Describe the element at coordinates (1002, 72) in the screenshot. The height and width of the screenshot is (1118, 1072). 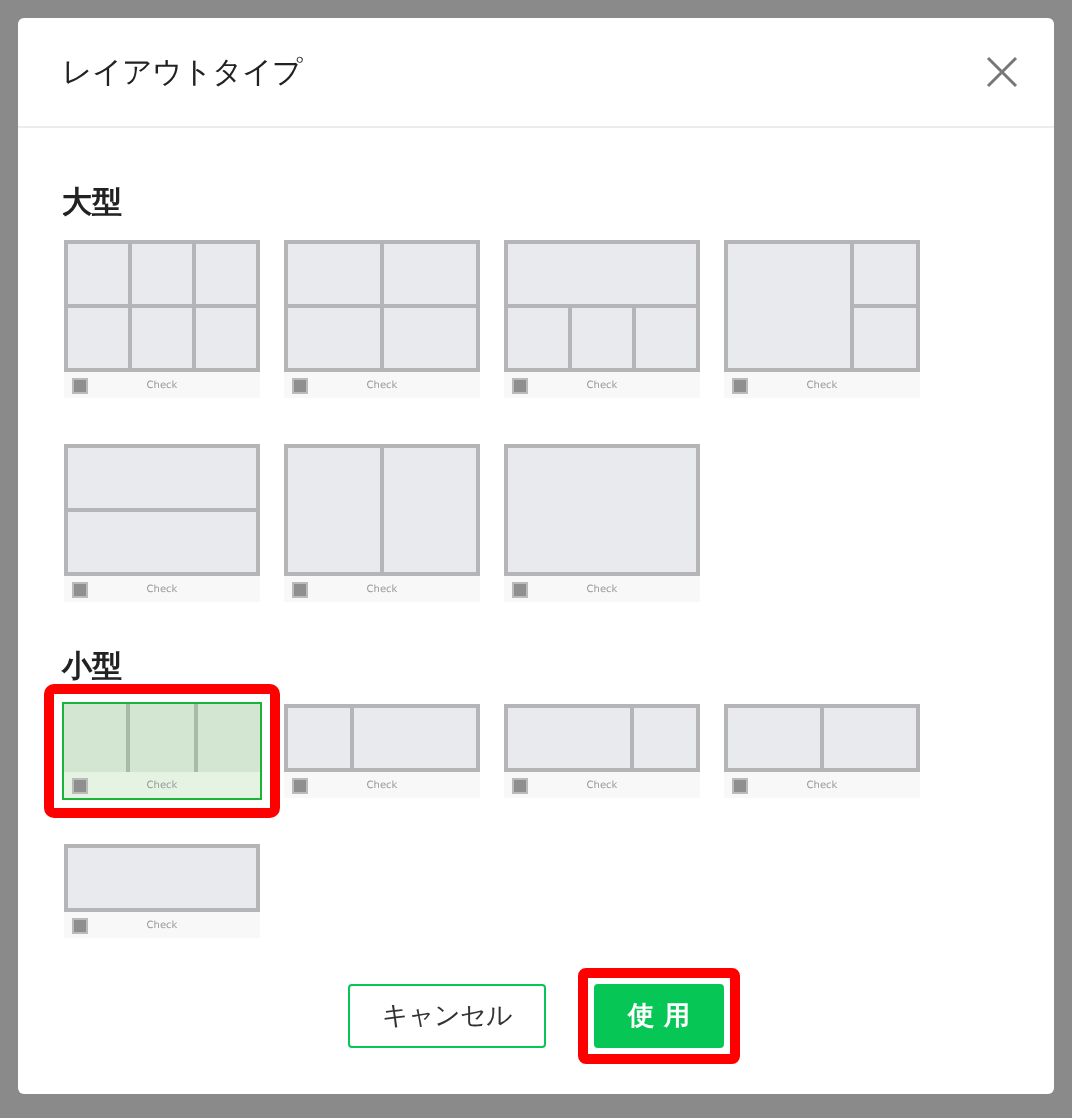
I see `close-icon` at that location.